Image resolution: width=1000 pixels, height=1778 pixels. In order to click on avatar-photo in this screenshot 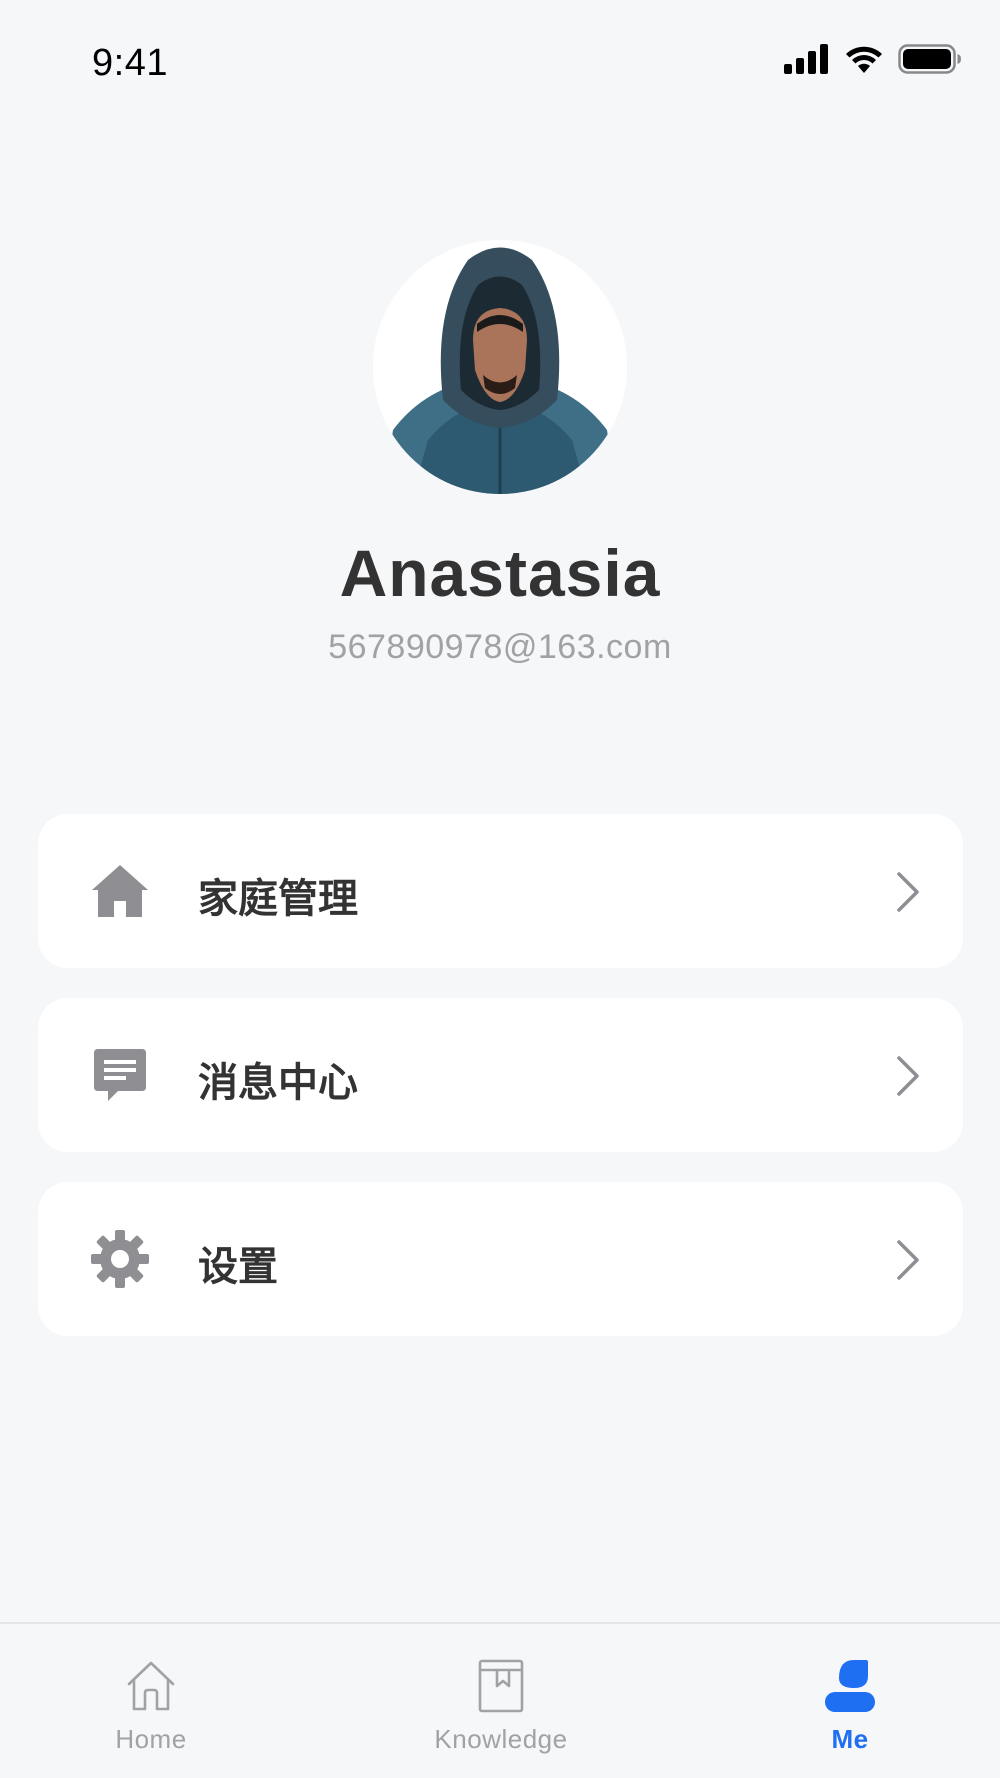, I will do `click(500, 367)`.